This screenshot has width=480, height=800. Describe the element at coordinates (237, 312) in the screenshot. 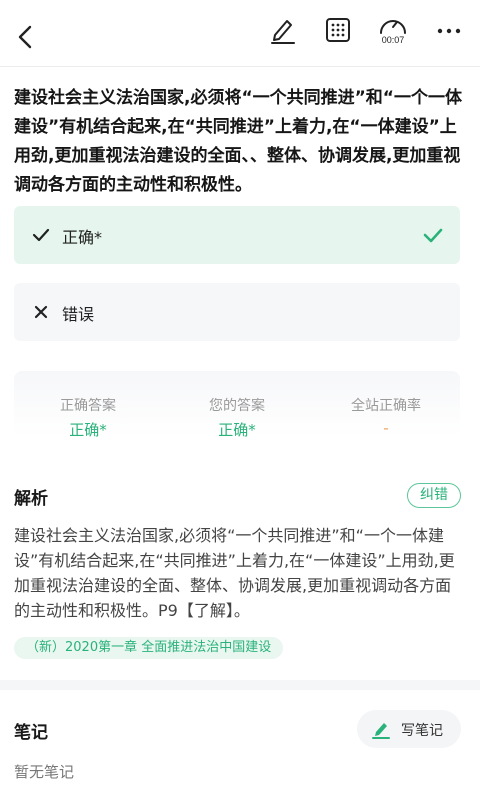

I see `option-wrong: 错误` at that location.